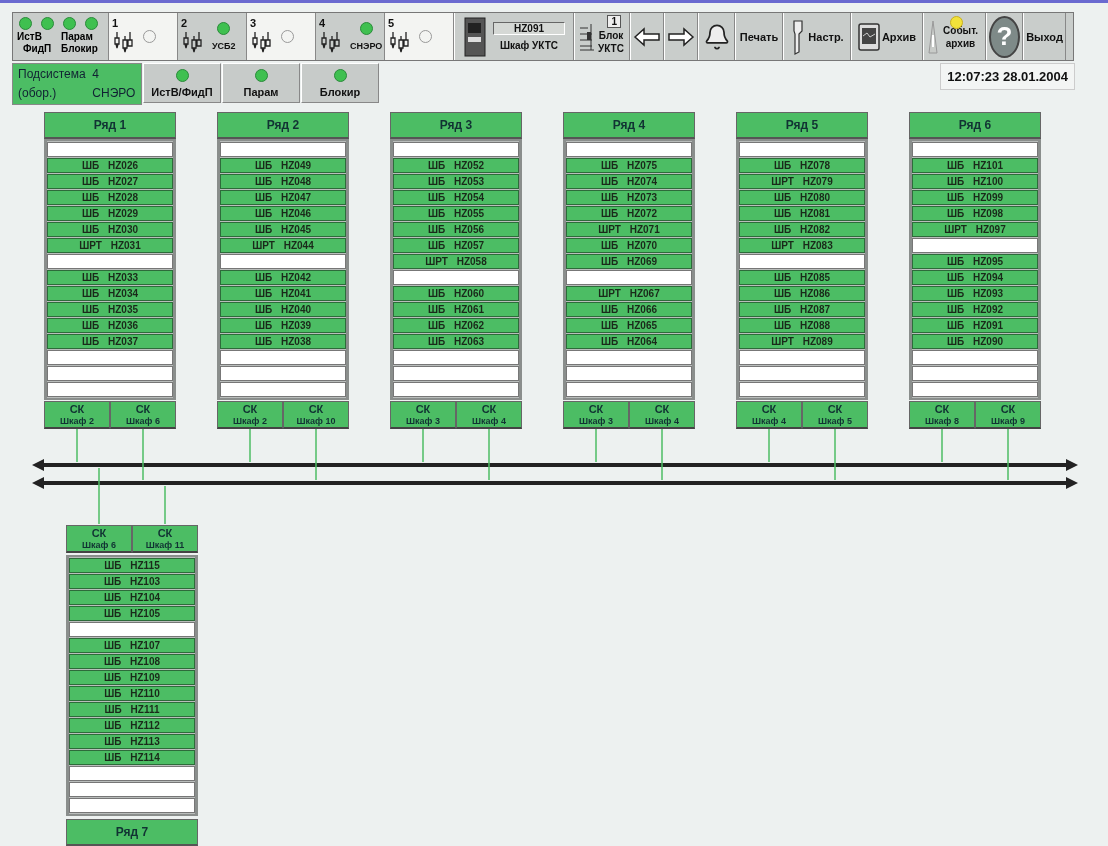  I want to click on cabinet-slot: ШБ HZ049, so click(283, 165).